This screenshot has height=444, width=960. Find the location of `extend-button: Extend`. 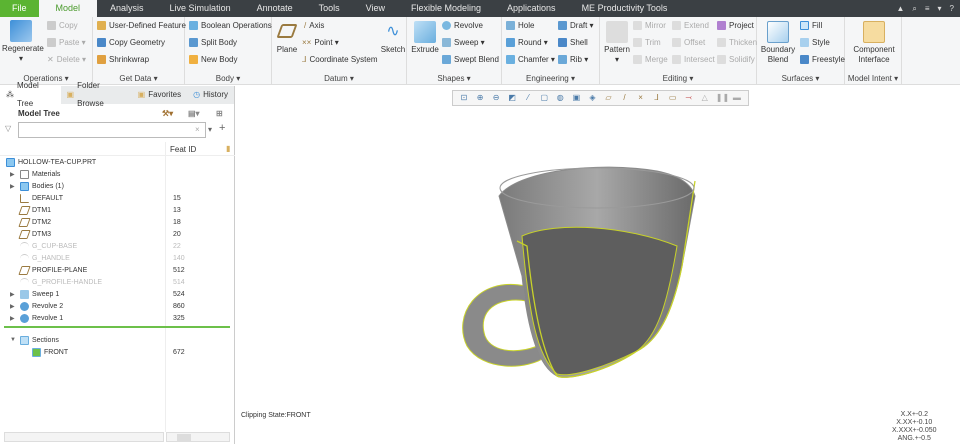

extend-button: Extend is located at coordinates (690, 25).